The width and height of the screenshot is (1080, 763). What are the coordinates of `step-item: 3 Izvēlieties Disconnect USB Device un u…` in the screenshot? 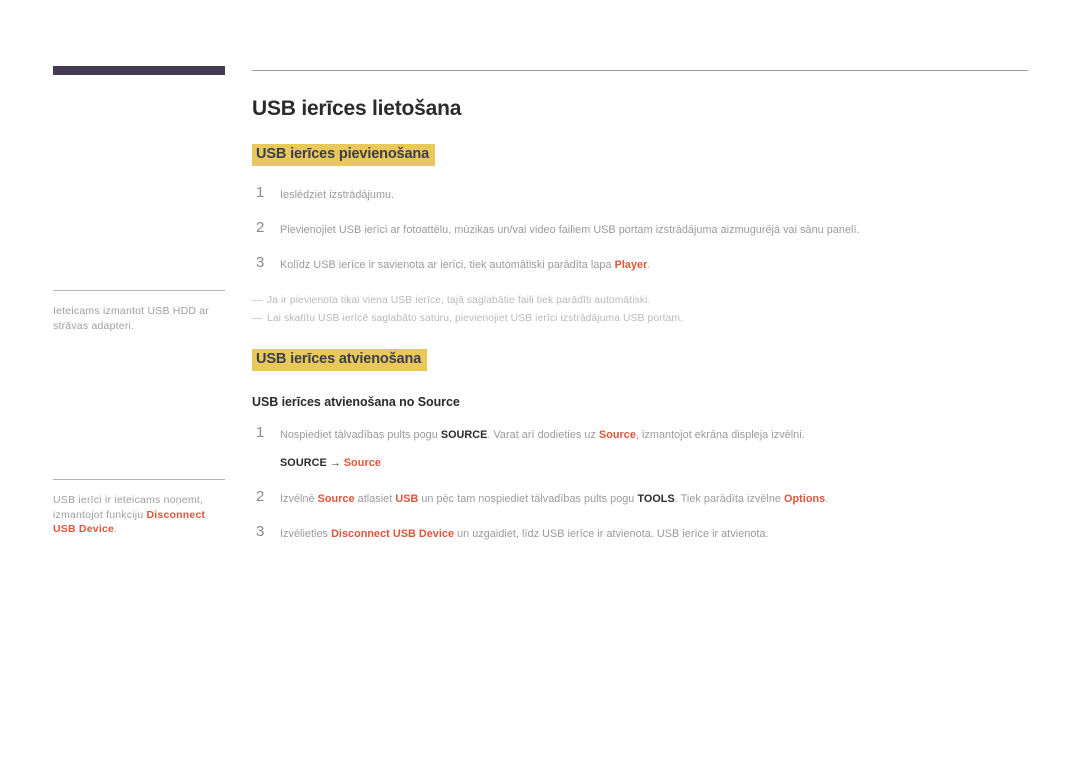 It's located at (642, 532).